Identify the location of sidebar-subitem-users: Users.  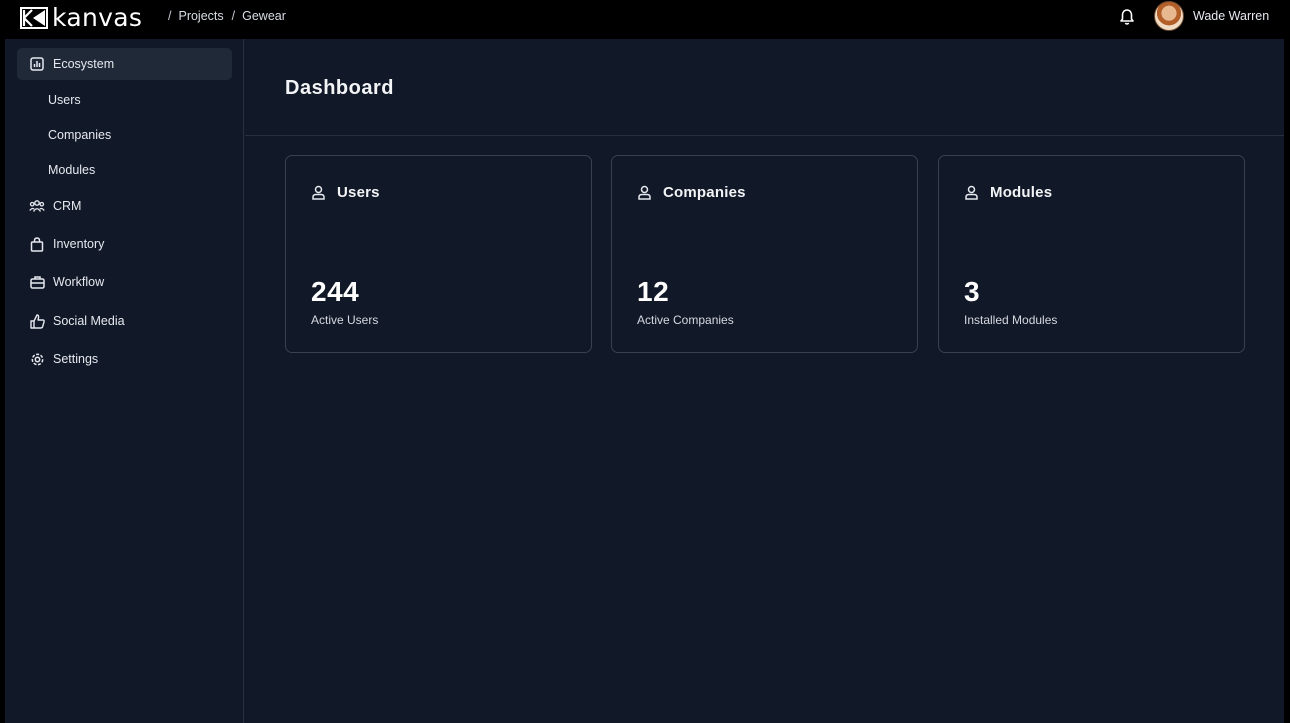
(64, 100).